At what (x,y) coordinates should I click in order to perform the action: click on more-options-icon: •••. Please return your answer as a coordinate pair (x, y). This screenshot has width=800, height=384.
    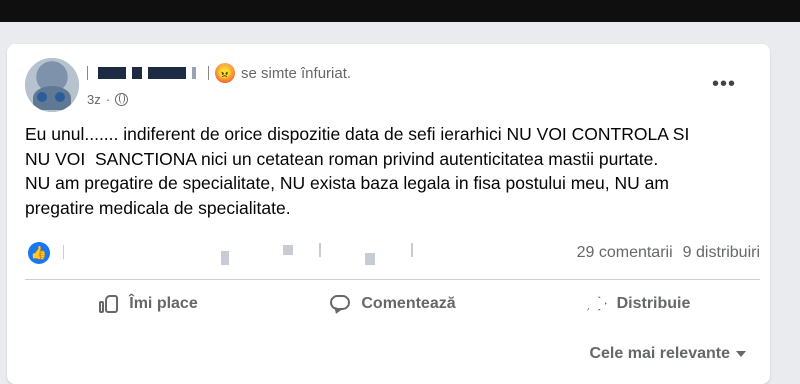
    Looking at the image, I should click on (724, 84).